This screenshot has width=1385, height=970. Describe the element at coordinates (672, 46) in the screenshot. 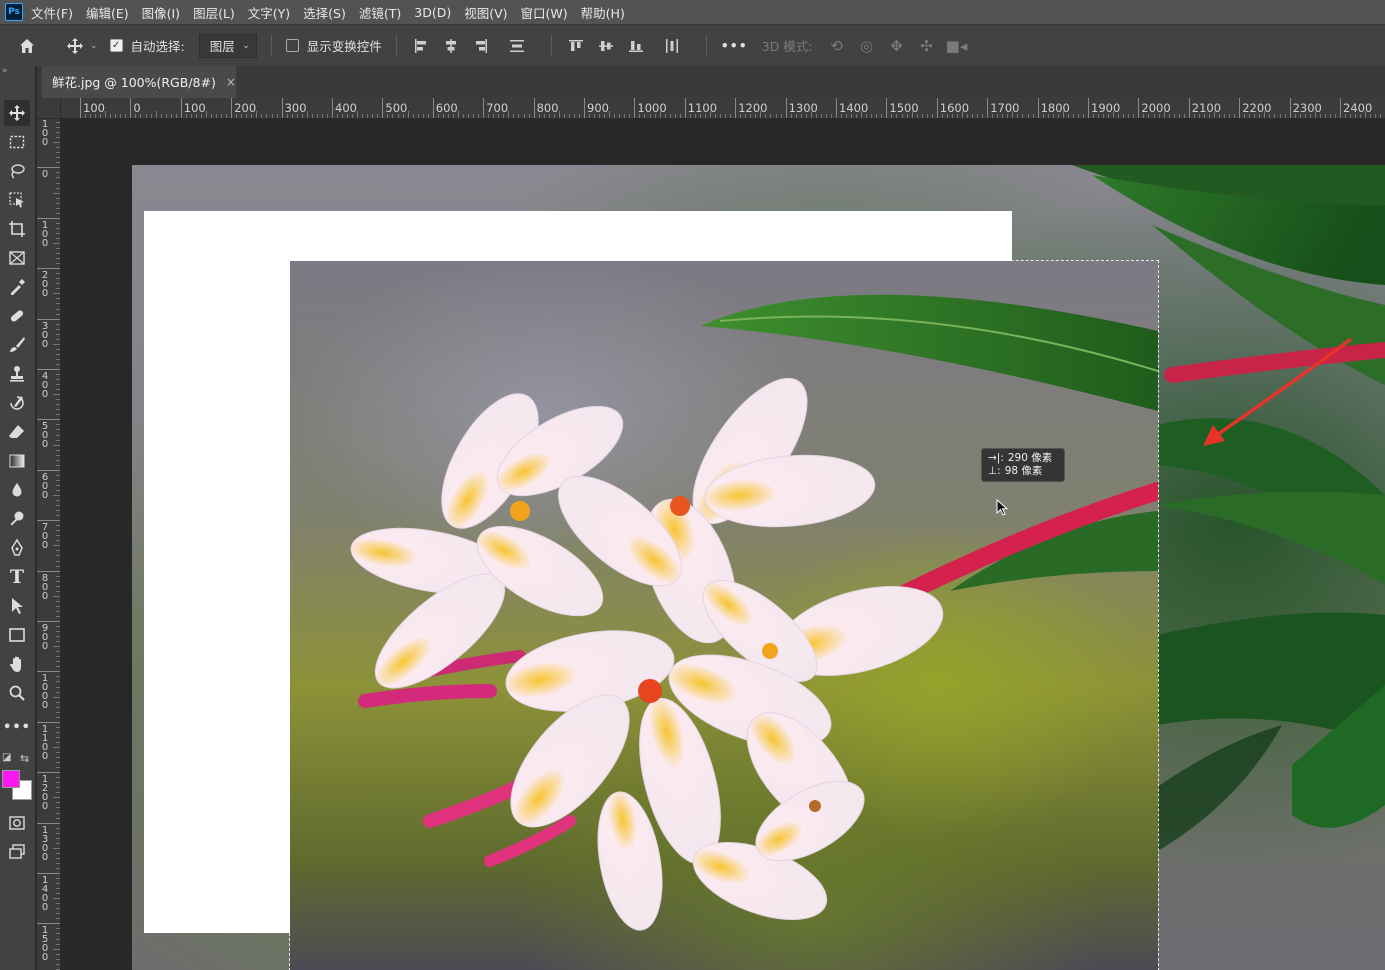

I see `distribute-horizontal-icon` at that location.